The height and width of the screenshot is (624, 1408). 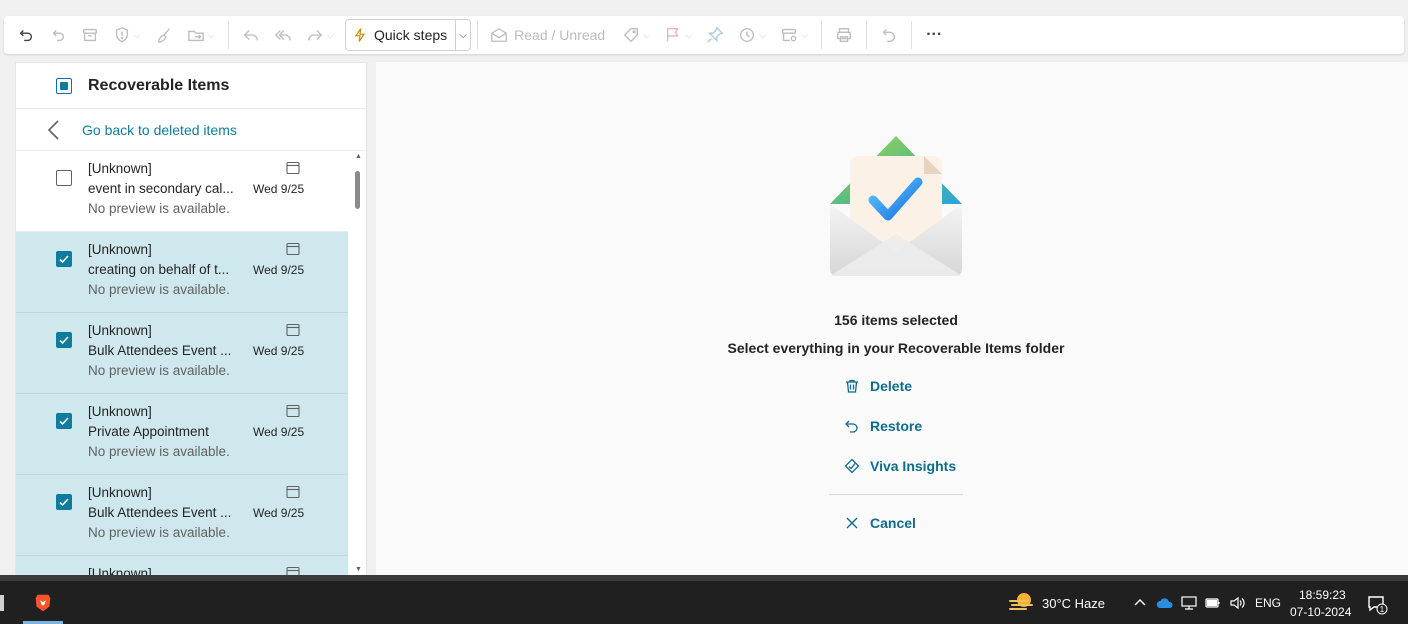 I want to click on sweep-button, so click(x=164, y=35).